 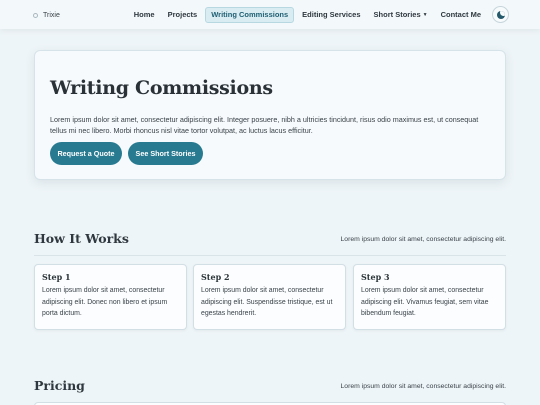 What do you see at coordinates (35, 15) in the screenshot?
I see `brand-logo-icon` at bounding box center [35, 15].